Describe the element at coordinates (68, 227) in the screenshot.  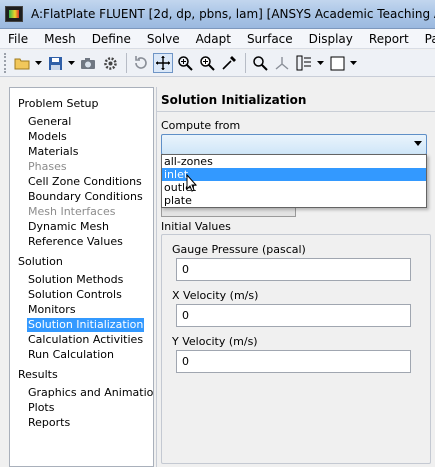
I see `nav-item-dynamic-mesh: Dynamic Mesh` at that location.